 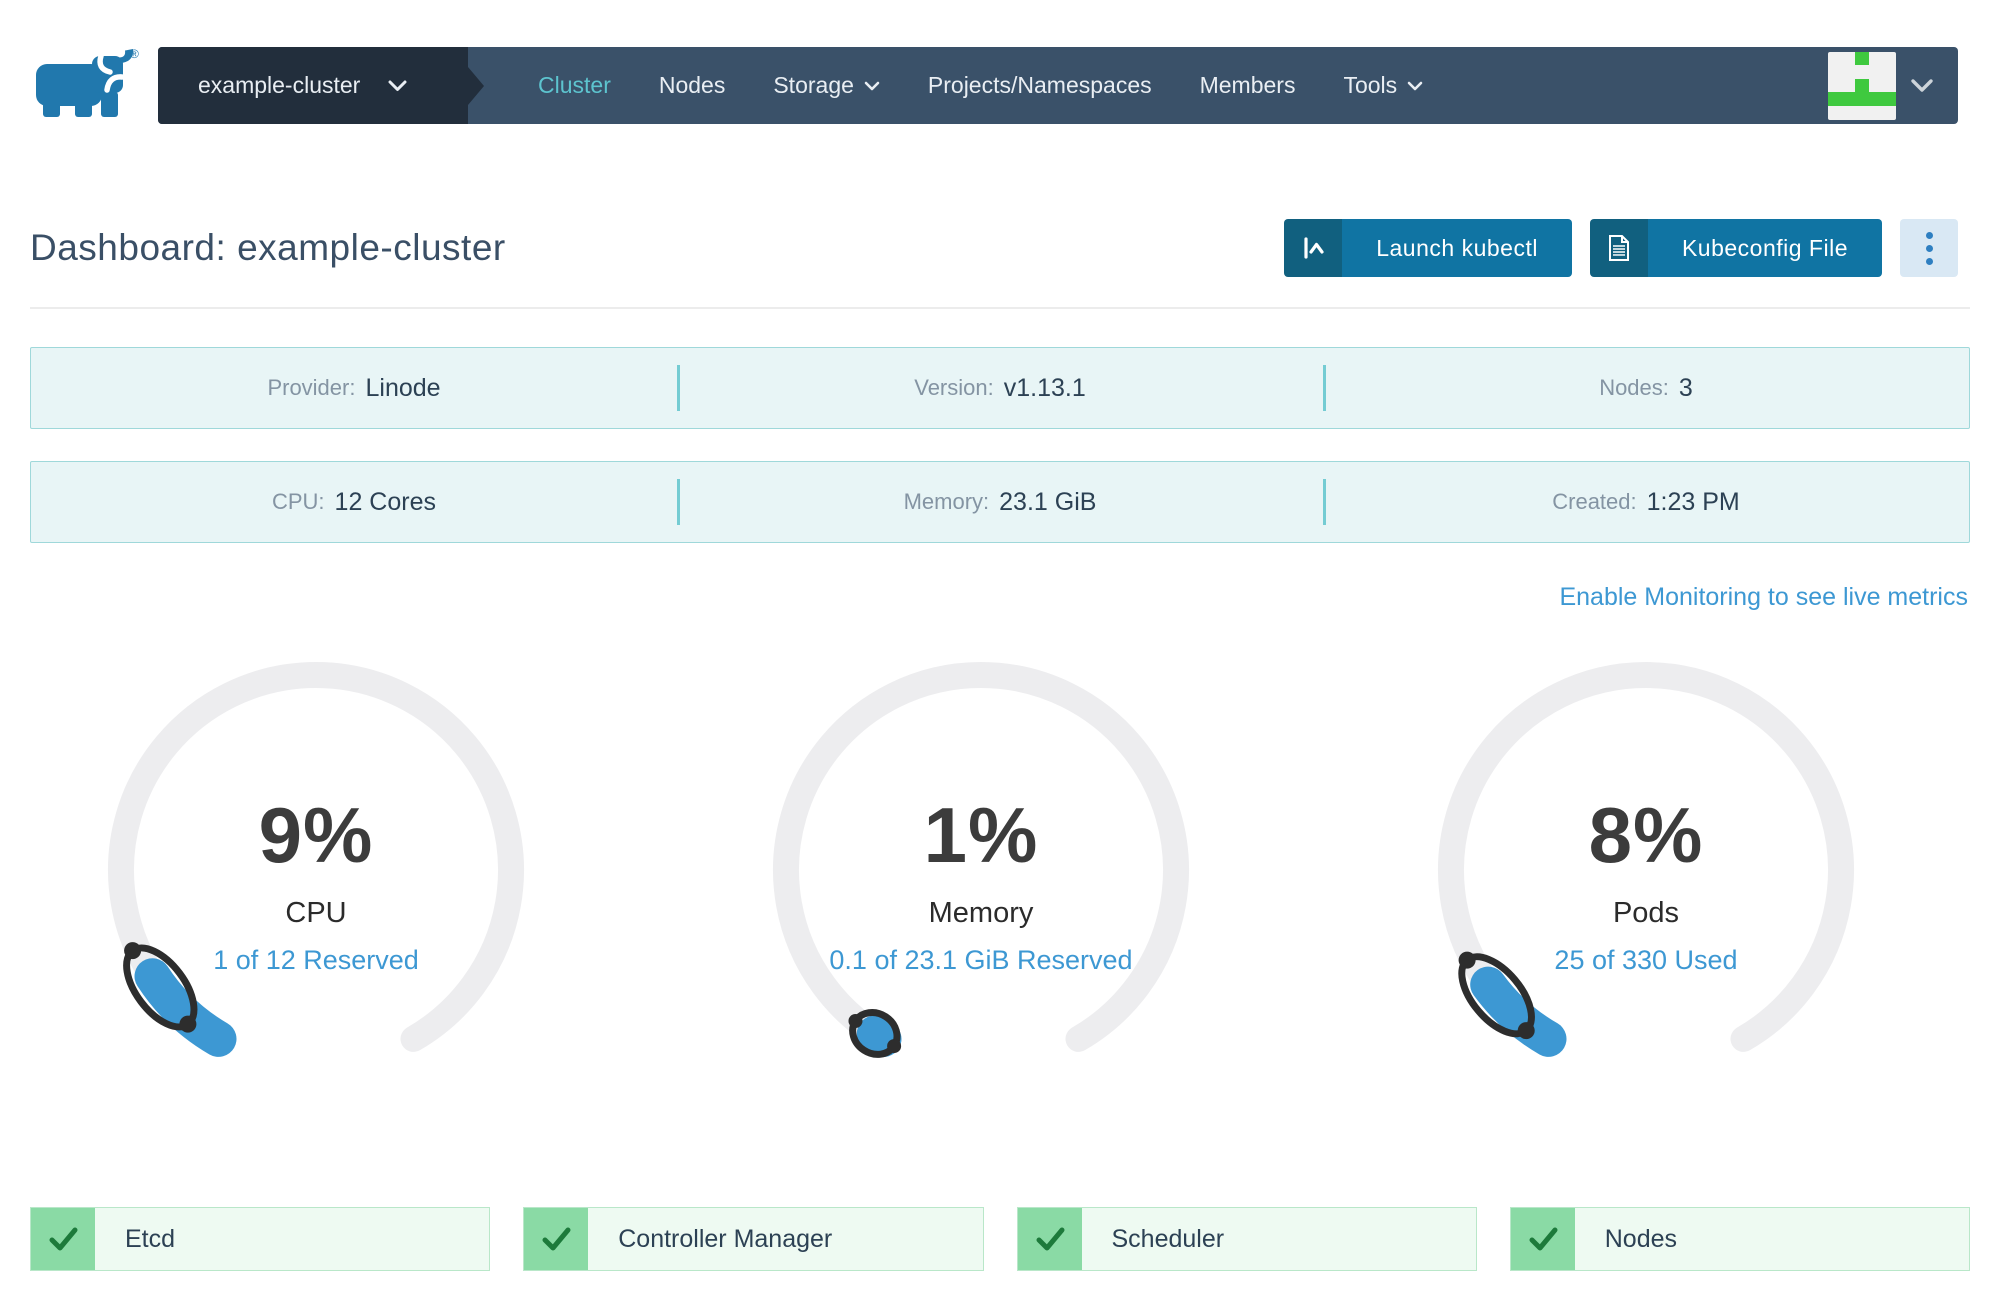 I want to click on cluster-selector-dropdown: example-cluster, so click(x=313, y=85).